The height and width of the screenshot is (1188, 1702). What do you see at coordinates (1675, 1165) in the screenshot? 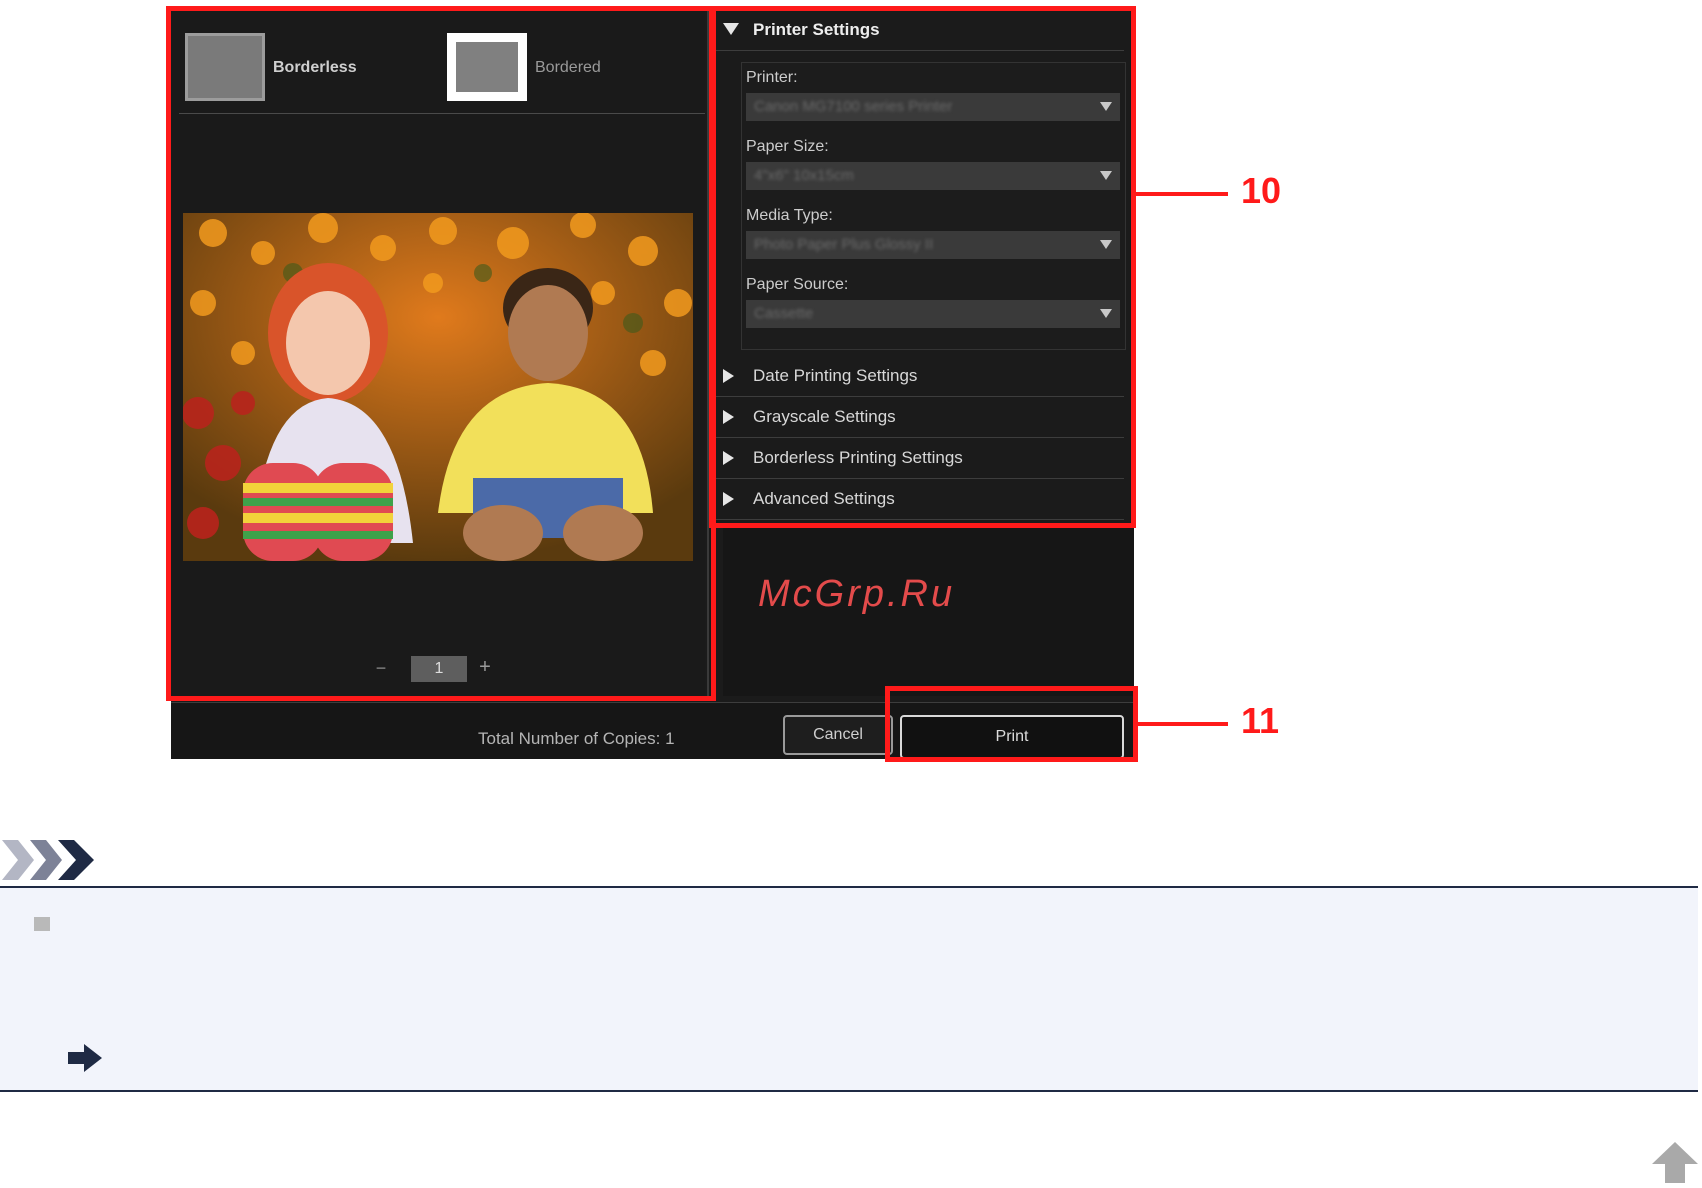
I see `back-to-top-icon` at bounding box center [1675, 1165].